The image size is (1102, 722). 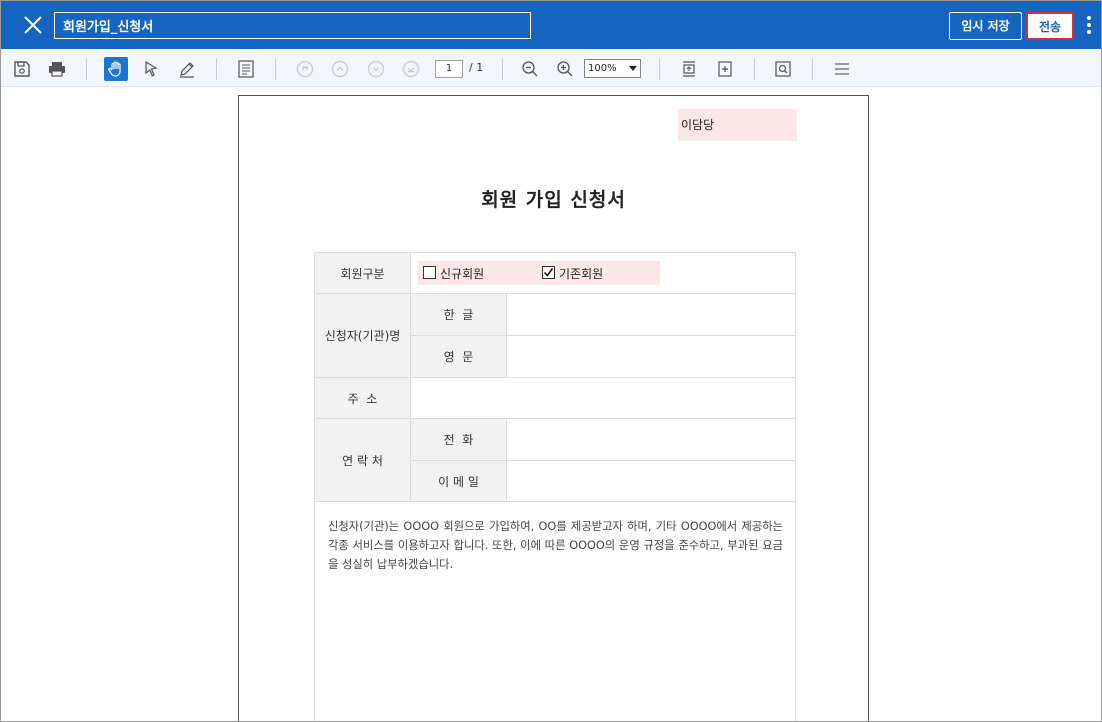 What do you see at coordinates (151, 69) in the screenshot?
I see `select-arrow-icon` at bounding box center [151, 69].